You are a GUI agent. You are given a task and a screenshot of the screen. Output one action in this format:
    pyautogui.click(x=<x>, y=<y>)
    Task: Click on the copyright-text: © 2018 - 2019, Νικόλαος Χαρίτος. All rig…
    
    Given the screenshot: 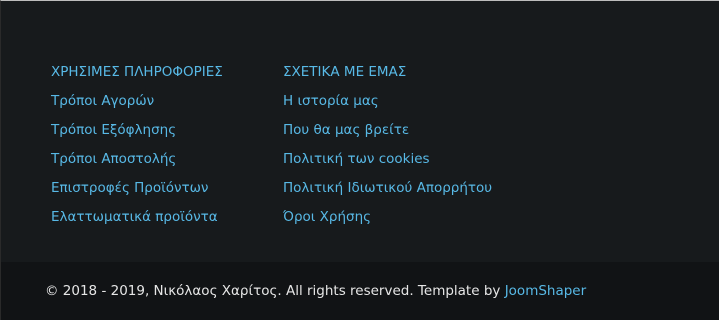 What is the action you would take?
    pyautogui.click(x=275, y=291)
    